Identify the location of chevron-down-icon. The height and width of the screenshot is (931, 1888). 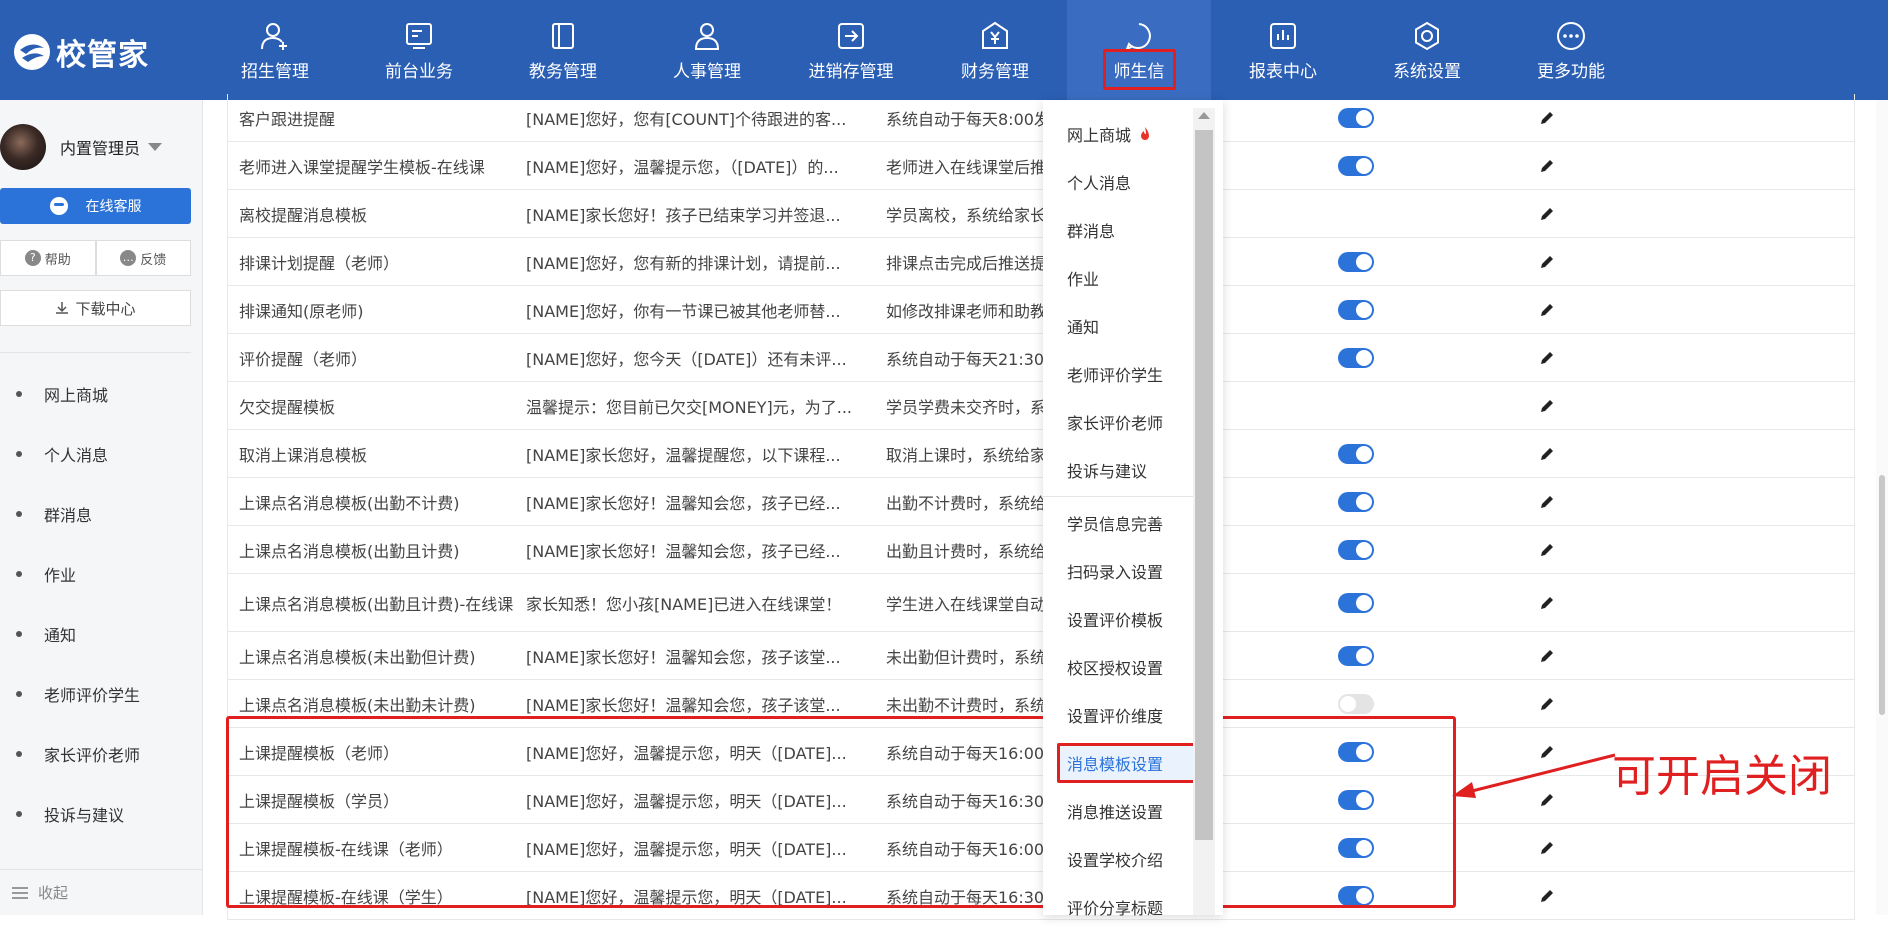
(155, 147).